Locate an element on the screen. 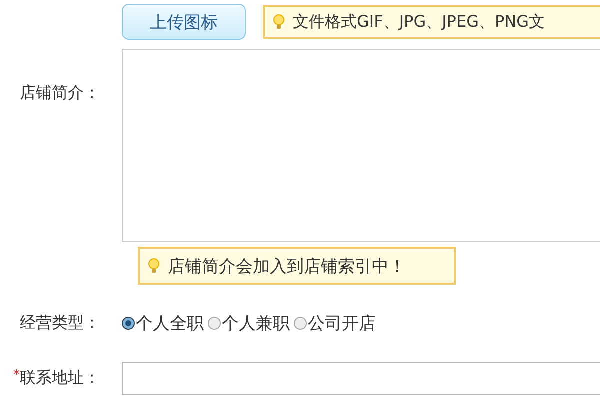 The image size is (600, 400). radio-label: 公司开店 is located at coordinates (342, 323).